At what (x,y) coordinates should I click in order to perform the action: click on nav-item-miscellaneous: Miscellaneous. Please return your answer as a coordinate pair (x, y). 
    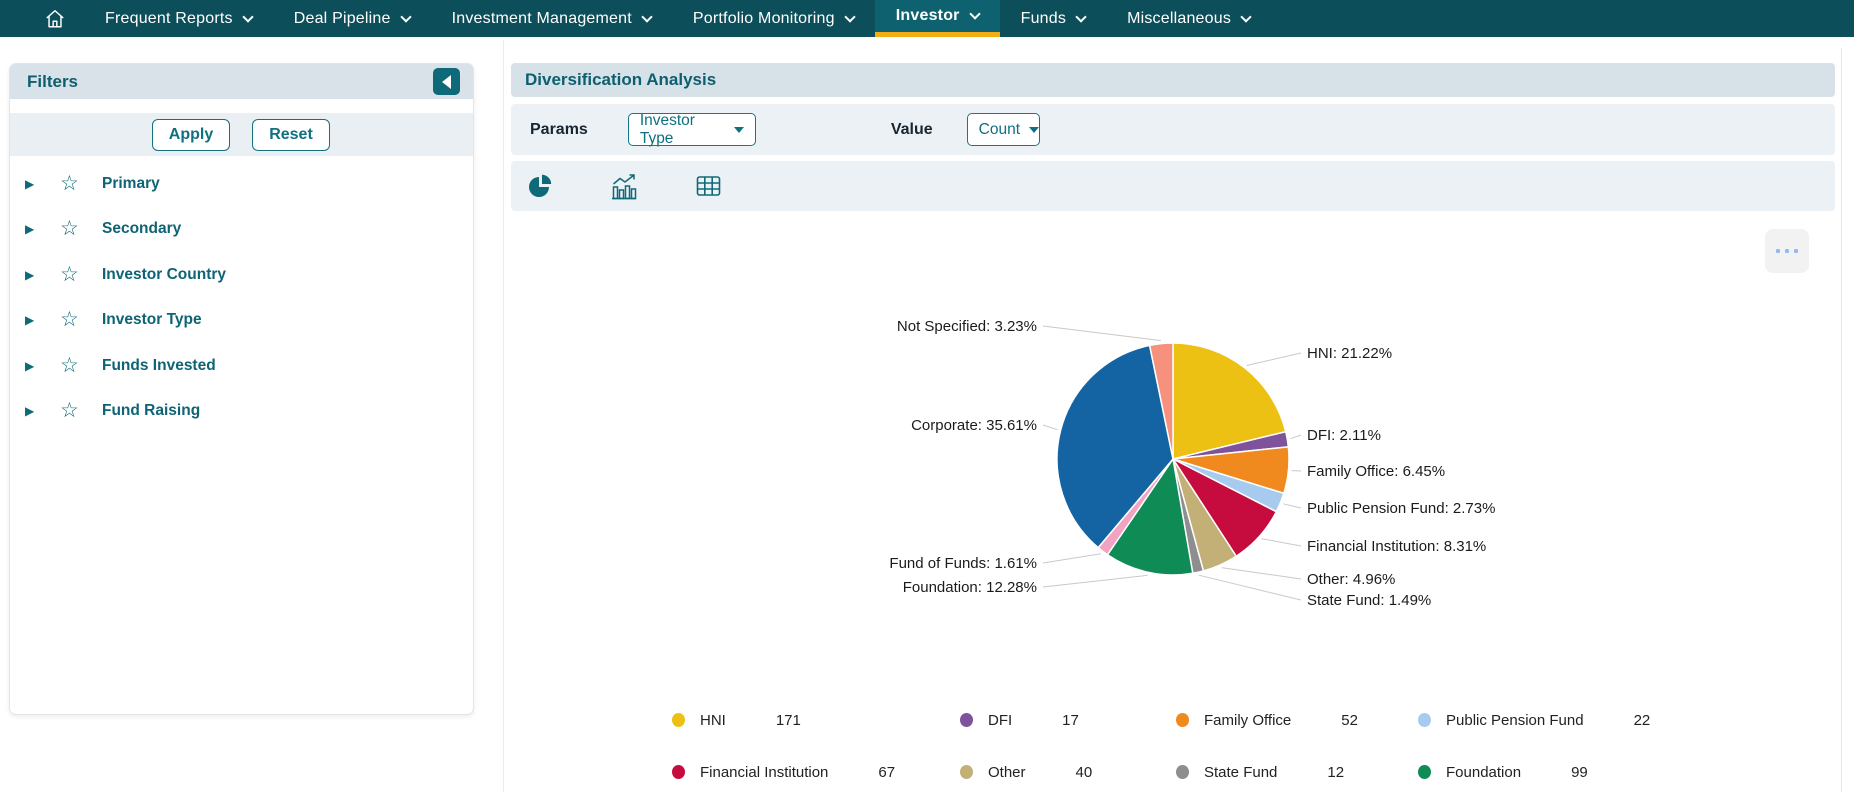
    Looking at the image, I should click on (1188, 18).